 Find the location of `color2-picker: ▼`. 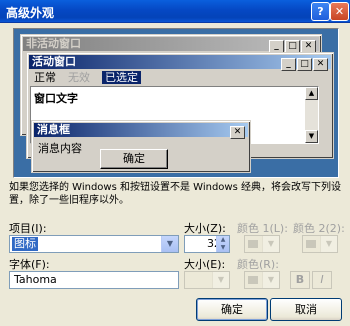

color2-picker: ▼ is located at coordinates (320, 244).